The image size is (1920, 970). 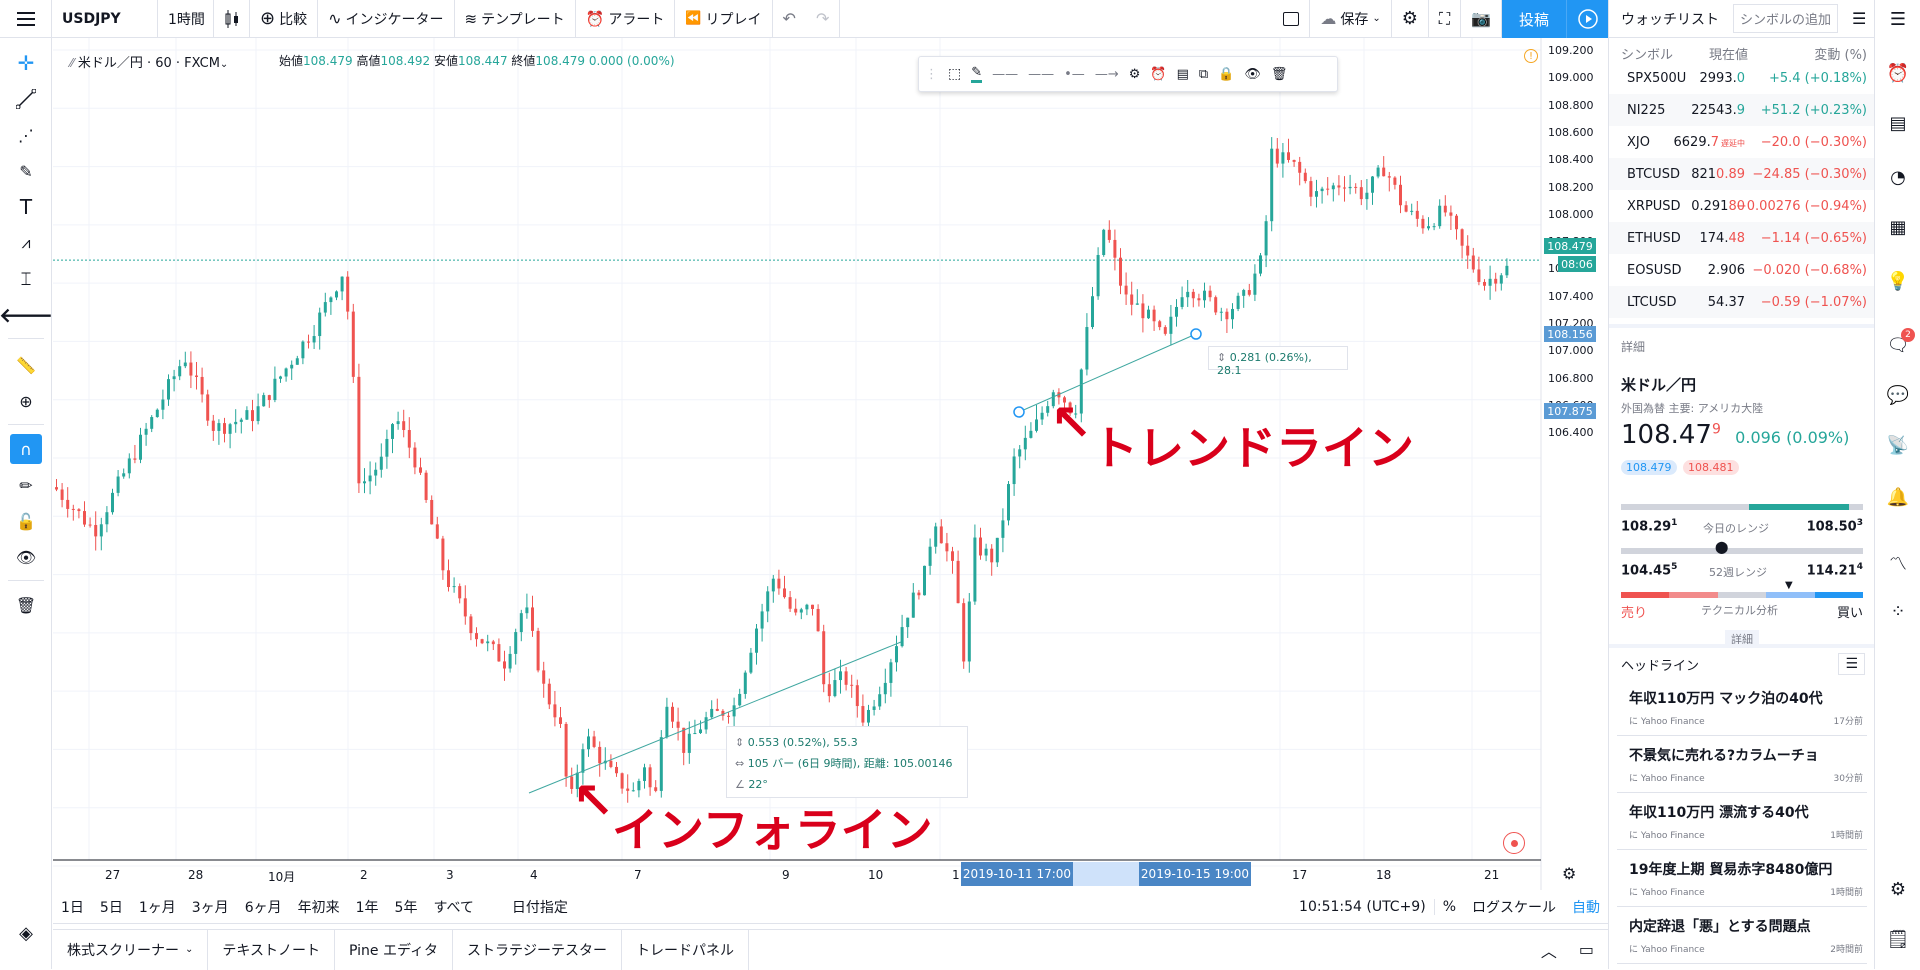 What do you see at coordinates (1569, 873) in the screenshot?
I see `gear-icon: ⚙` at bounding box center [1569, 873].